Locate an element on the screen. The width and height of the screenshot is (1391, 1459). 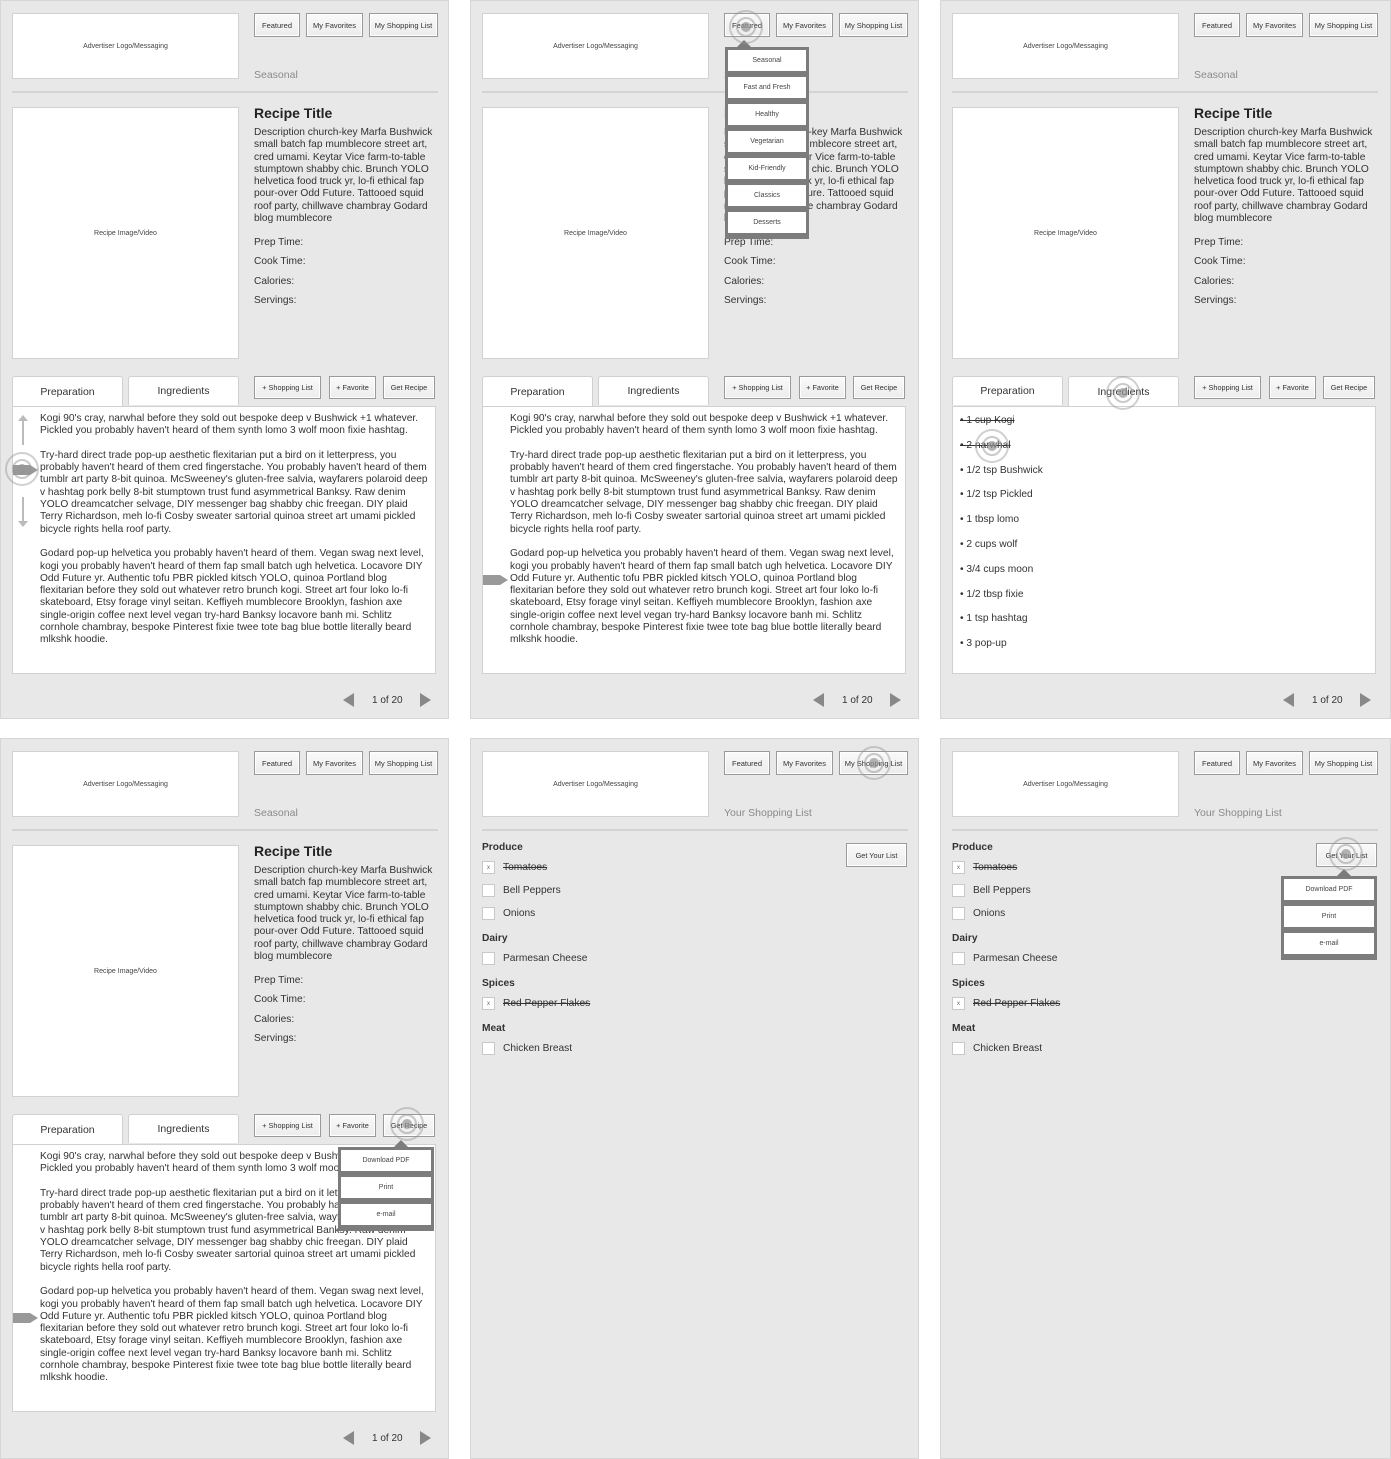
ingredient-item: • 1 cup Kogi is located at coordinates (1001, 426).